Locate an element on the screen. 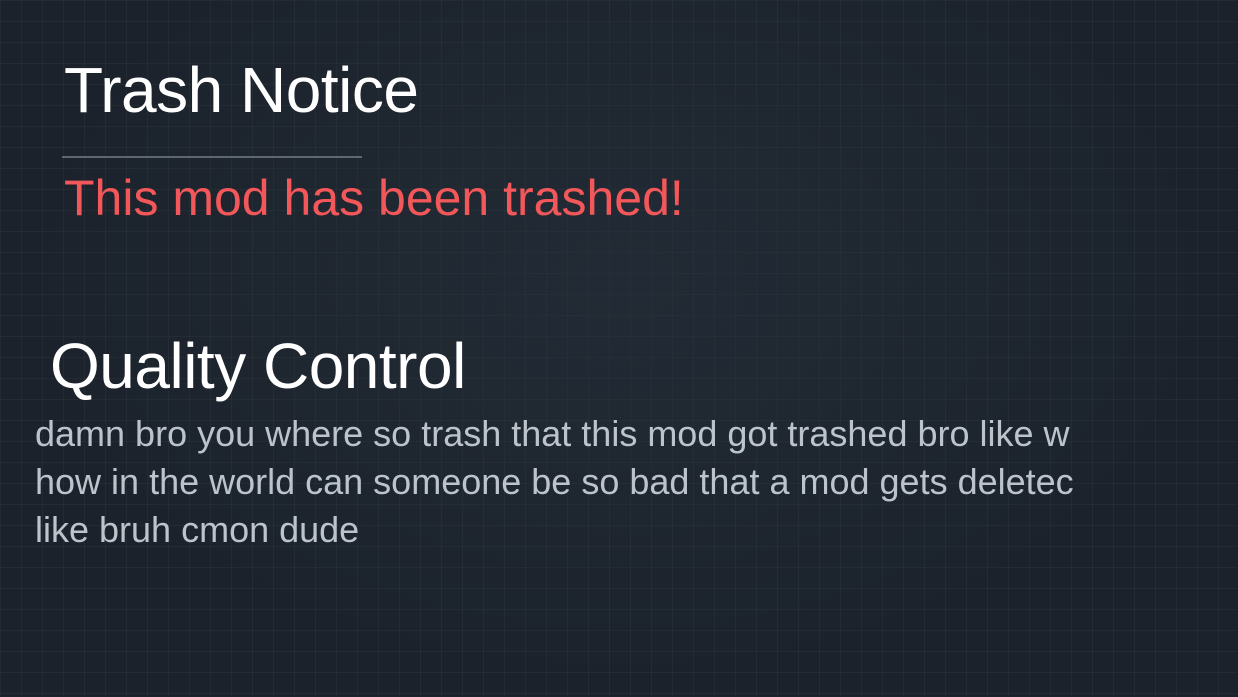 This screenshot has height=697, width=1238. trash-status-message: This mod has been trashed! is located at coordinates (374, 198).